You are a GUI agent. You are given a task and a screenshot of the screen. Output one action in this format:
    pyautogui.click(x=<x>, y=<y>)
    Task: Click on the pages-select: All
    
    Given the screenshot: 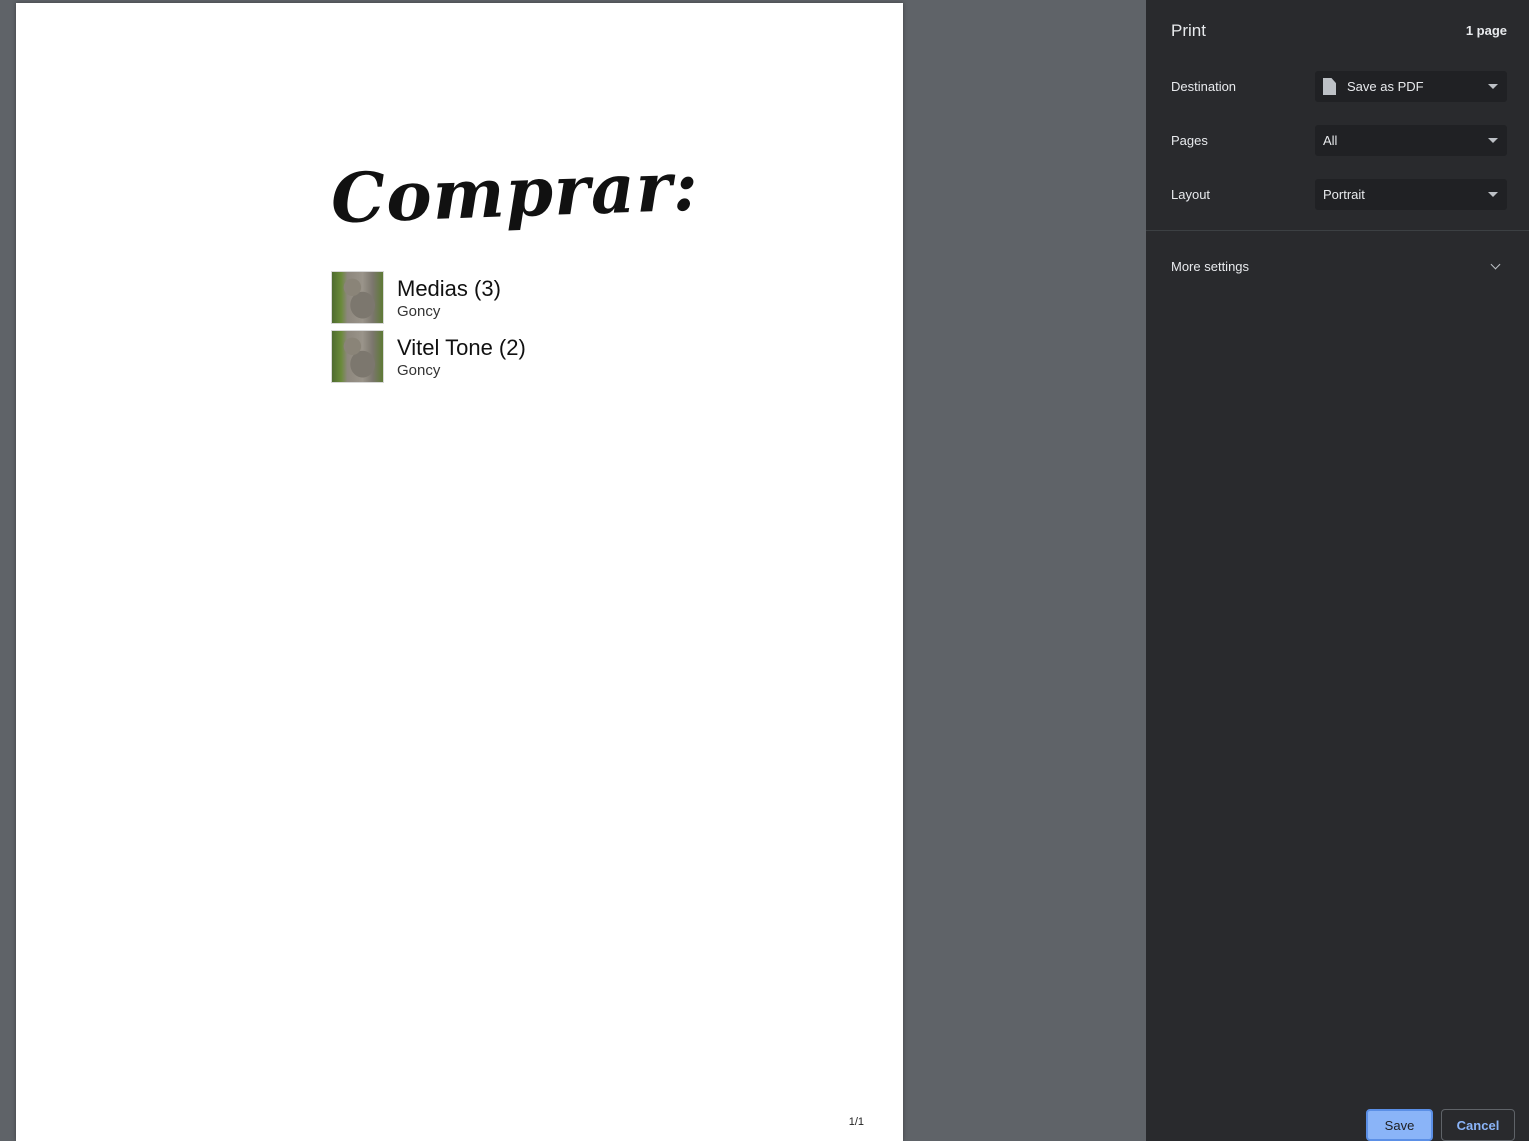 What is the action you would take?
    pyautogui.click(x=1411, y=140)
    